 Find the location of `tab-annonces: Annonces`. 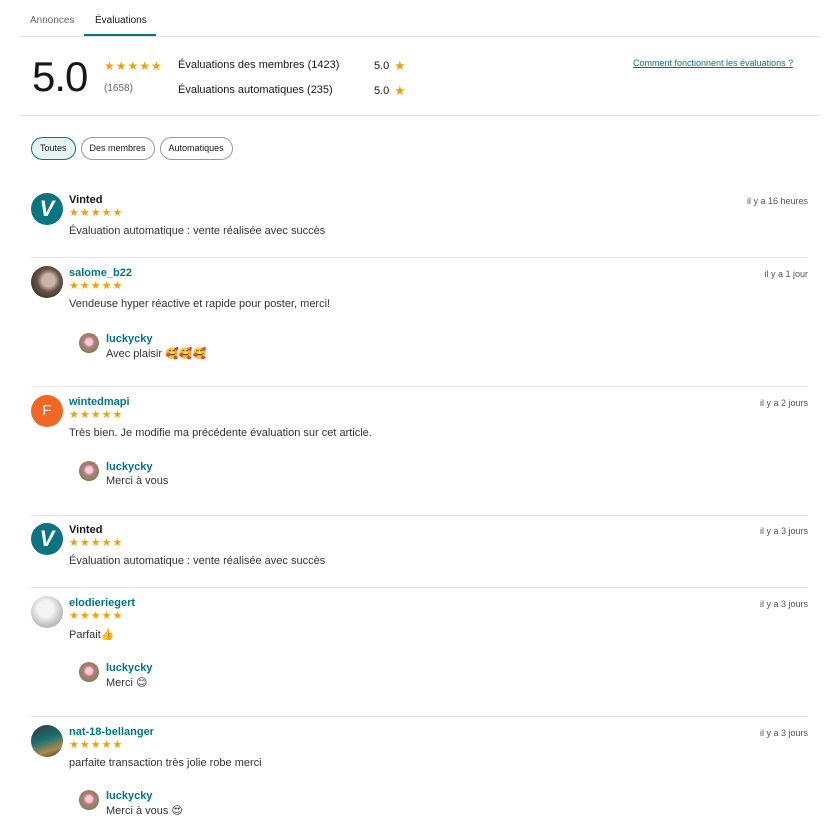

tab-annonces: Annonces is located at coordinates (52, 20).